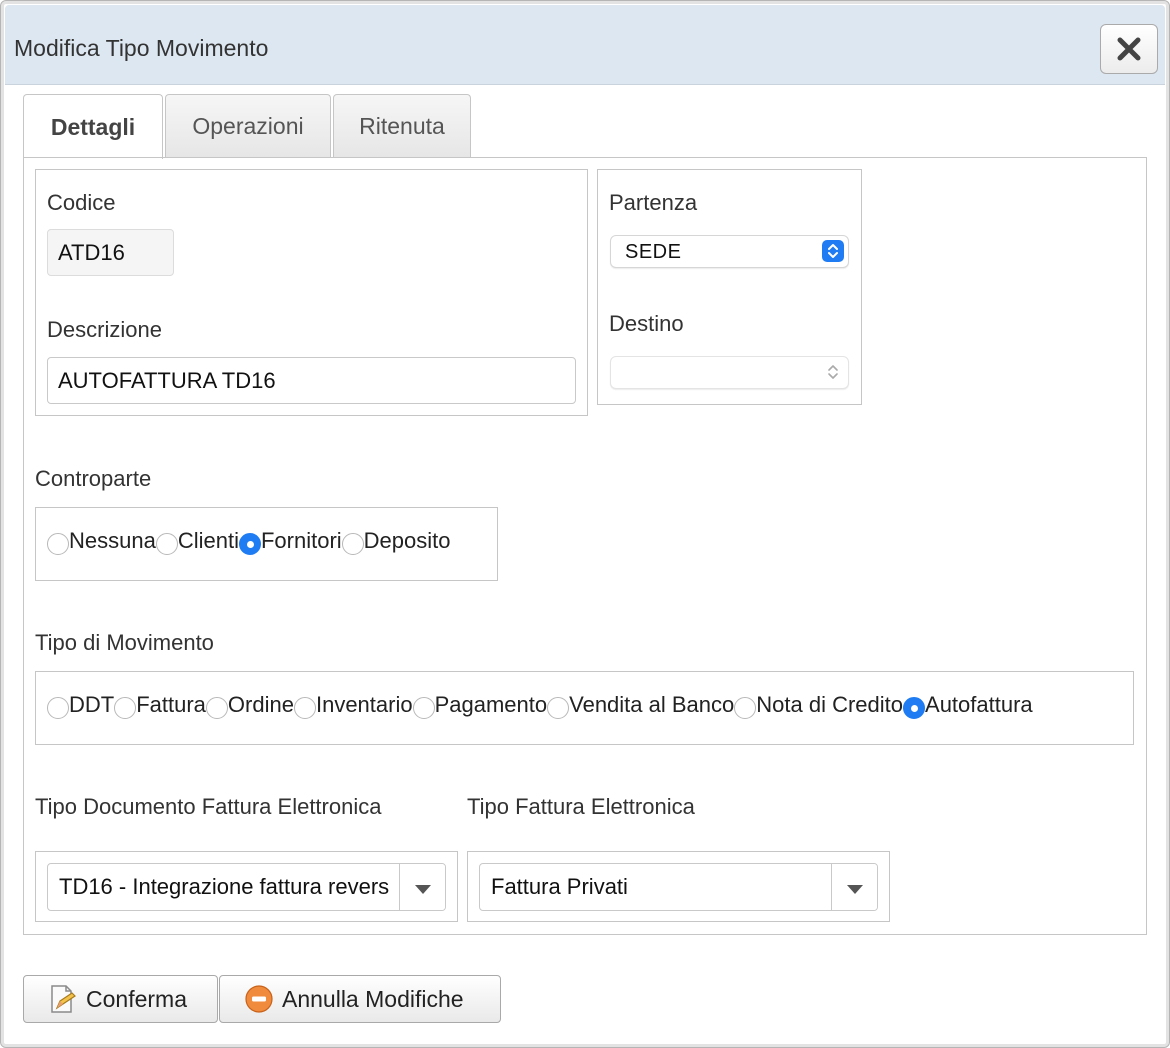  I want to click on edit-document-icon, so click(63, 999).